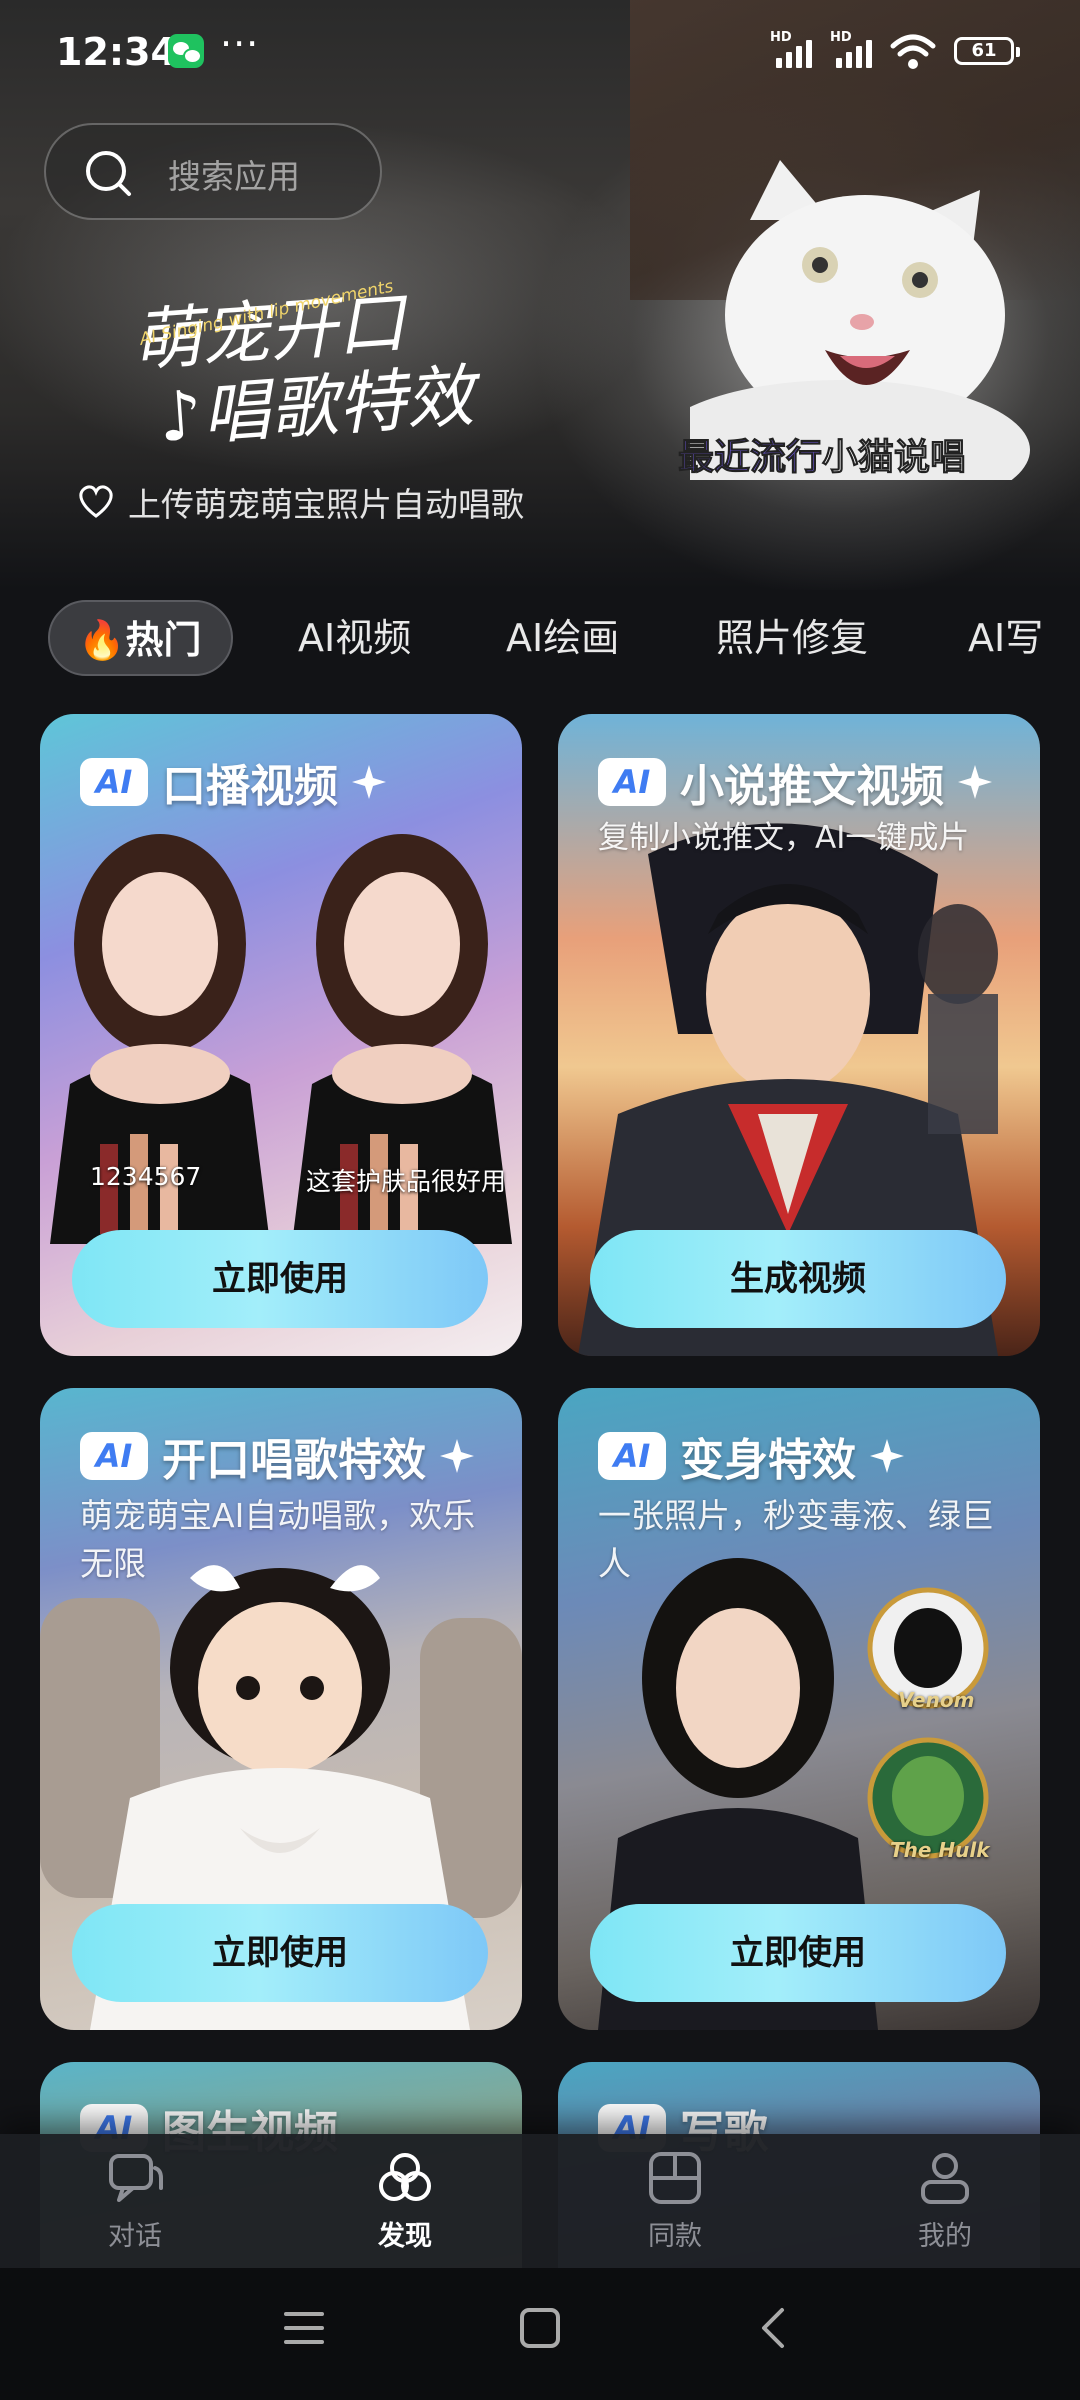  I want to click on hero-trending-tag: 最近流行小猫说唱, so click(822, 454).